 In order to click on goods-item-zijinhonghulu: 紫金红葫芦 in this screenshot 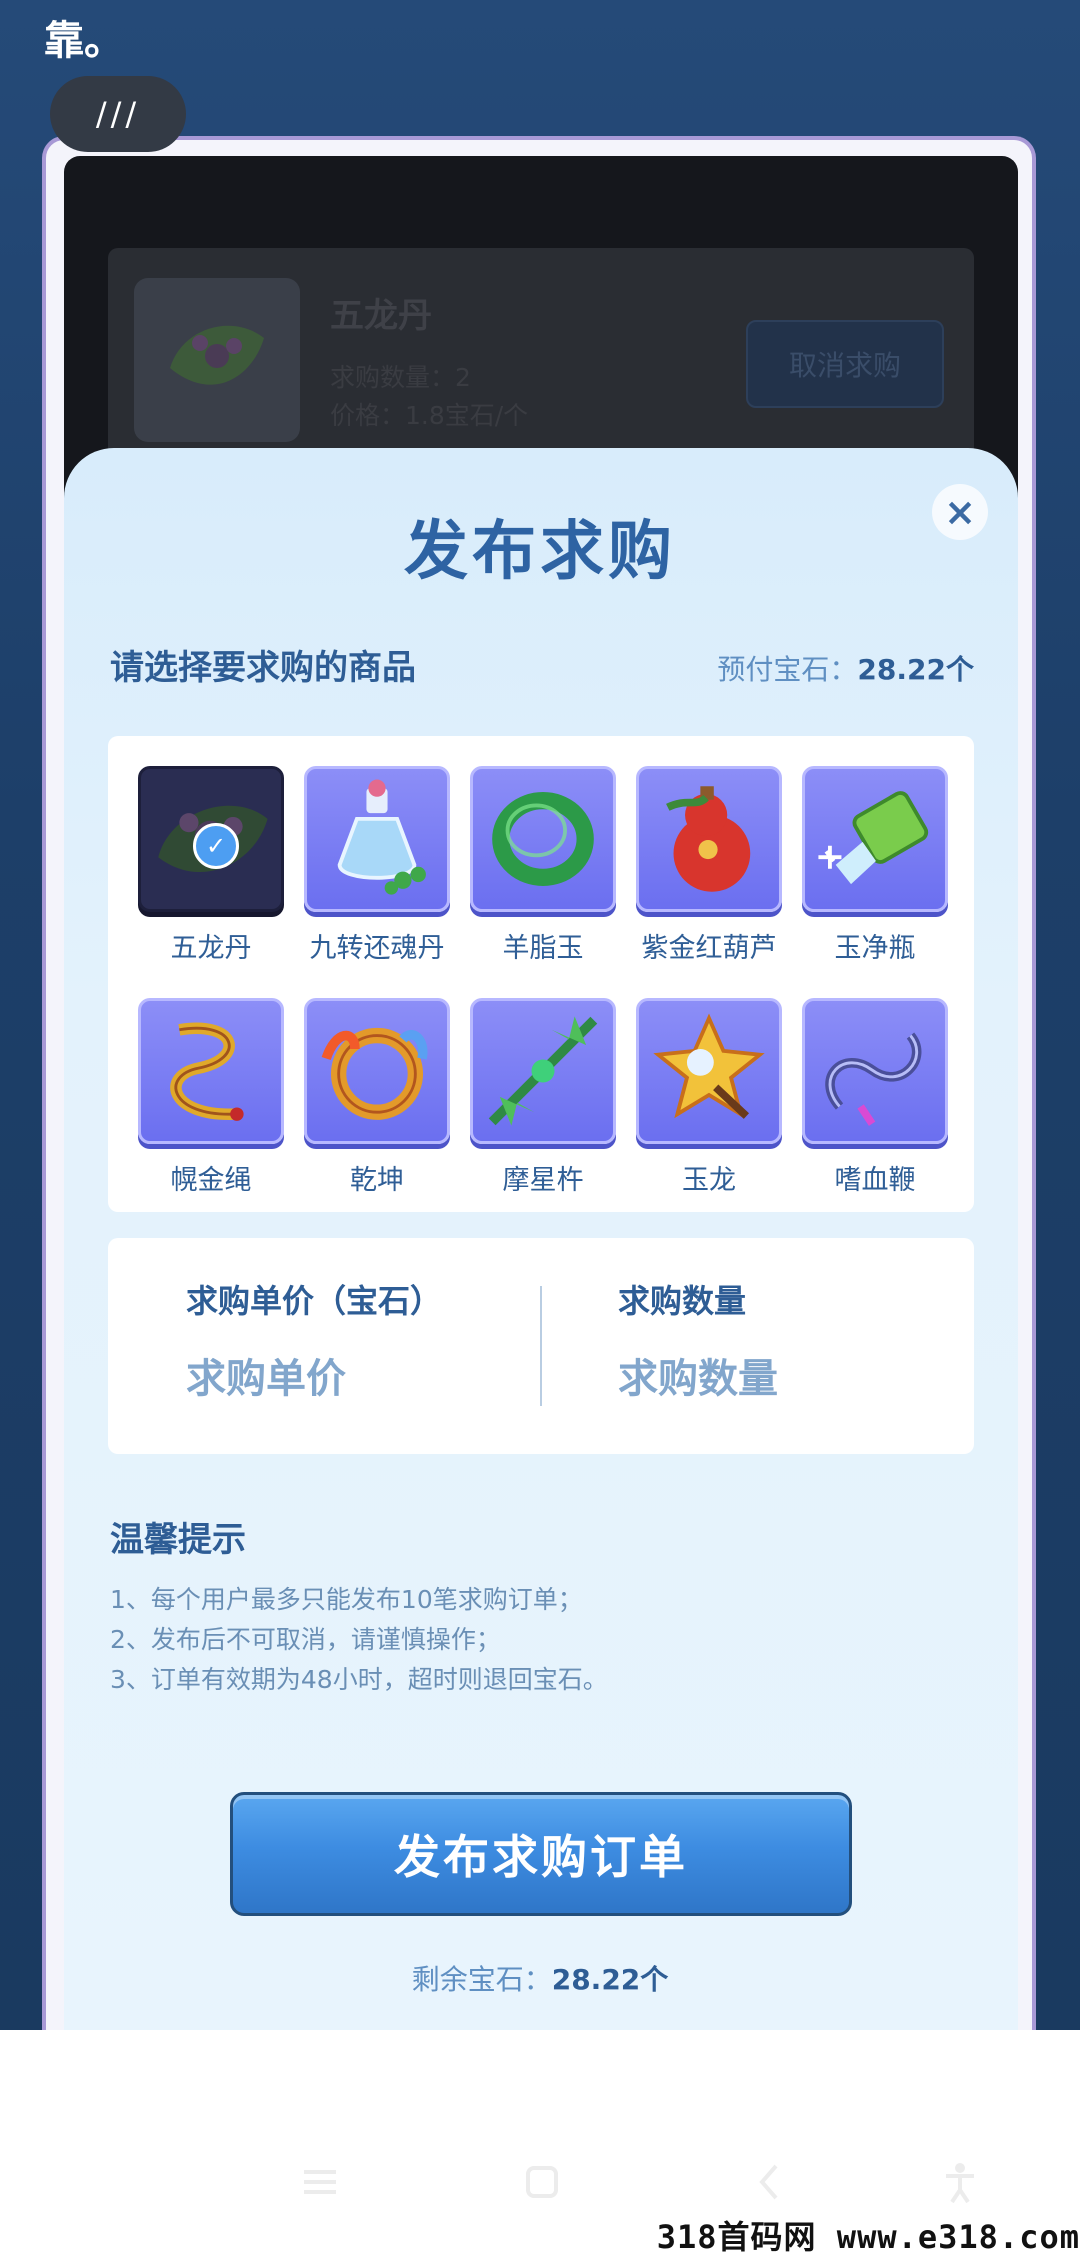, I will do `click(709, 865)`.